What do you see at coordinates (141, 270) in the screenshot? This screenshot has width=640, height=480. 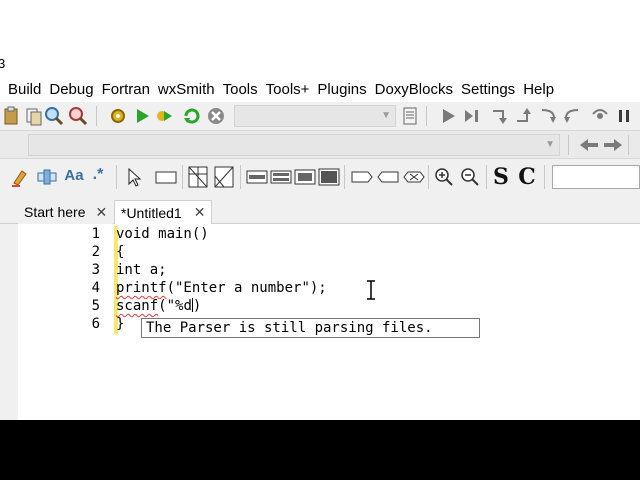 I see `code-line: int a;` at bounding box center [141, 270].